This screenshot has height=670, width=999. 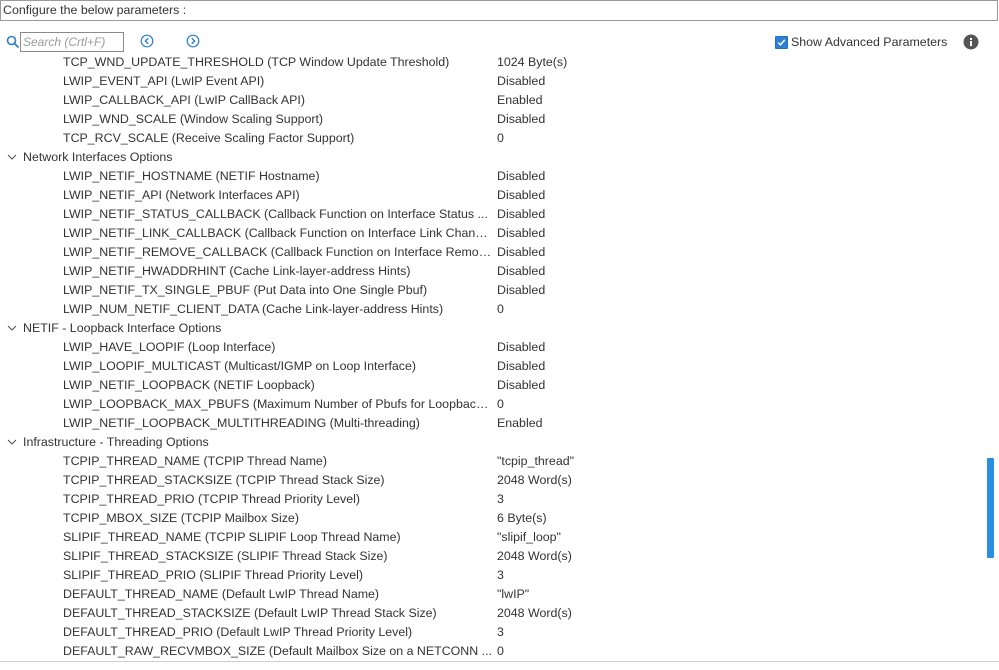 I want to click on parameter-value: "tcpip_thread", so click(x=535, y=461).